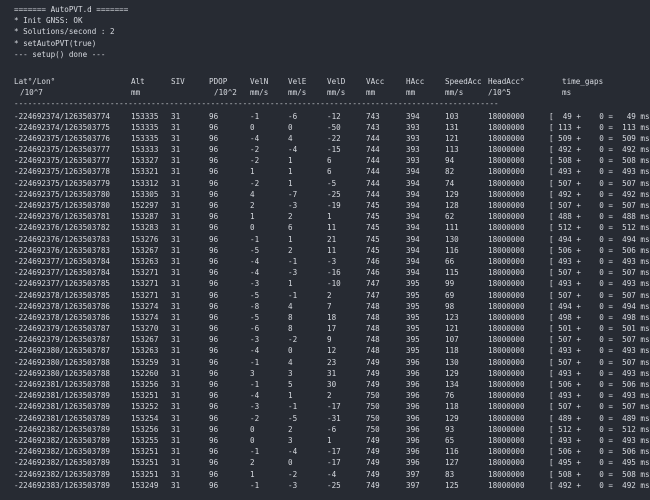  Describe the element at coordinates (293, 150) in the screenshot. I see `cell-vele: -4` at that location.